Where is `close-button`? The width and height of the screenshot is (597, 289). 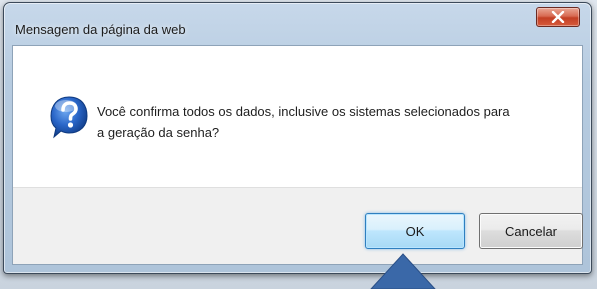 close-button is located at coordinates (558, 17).